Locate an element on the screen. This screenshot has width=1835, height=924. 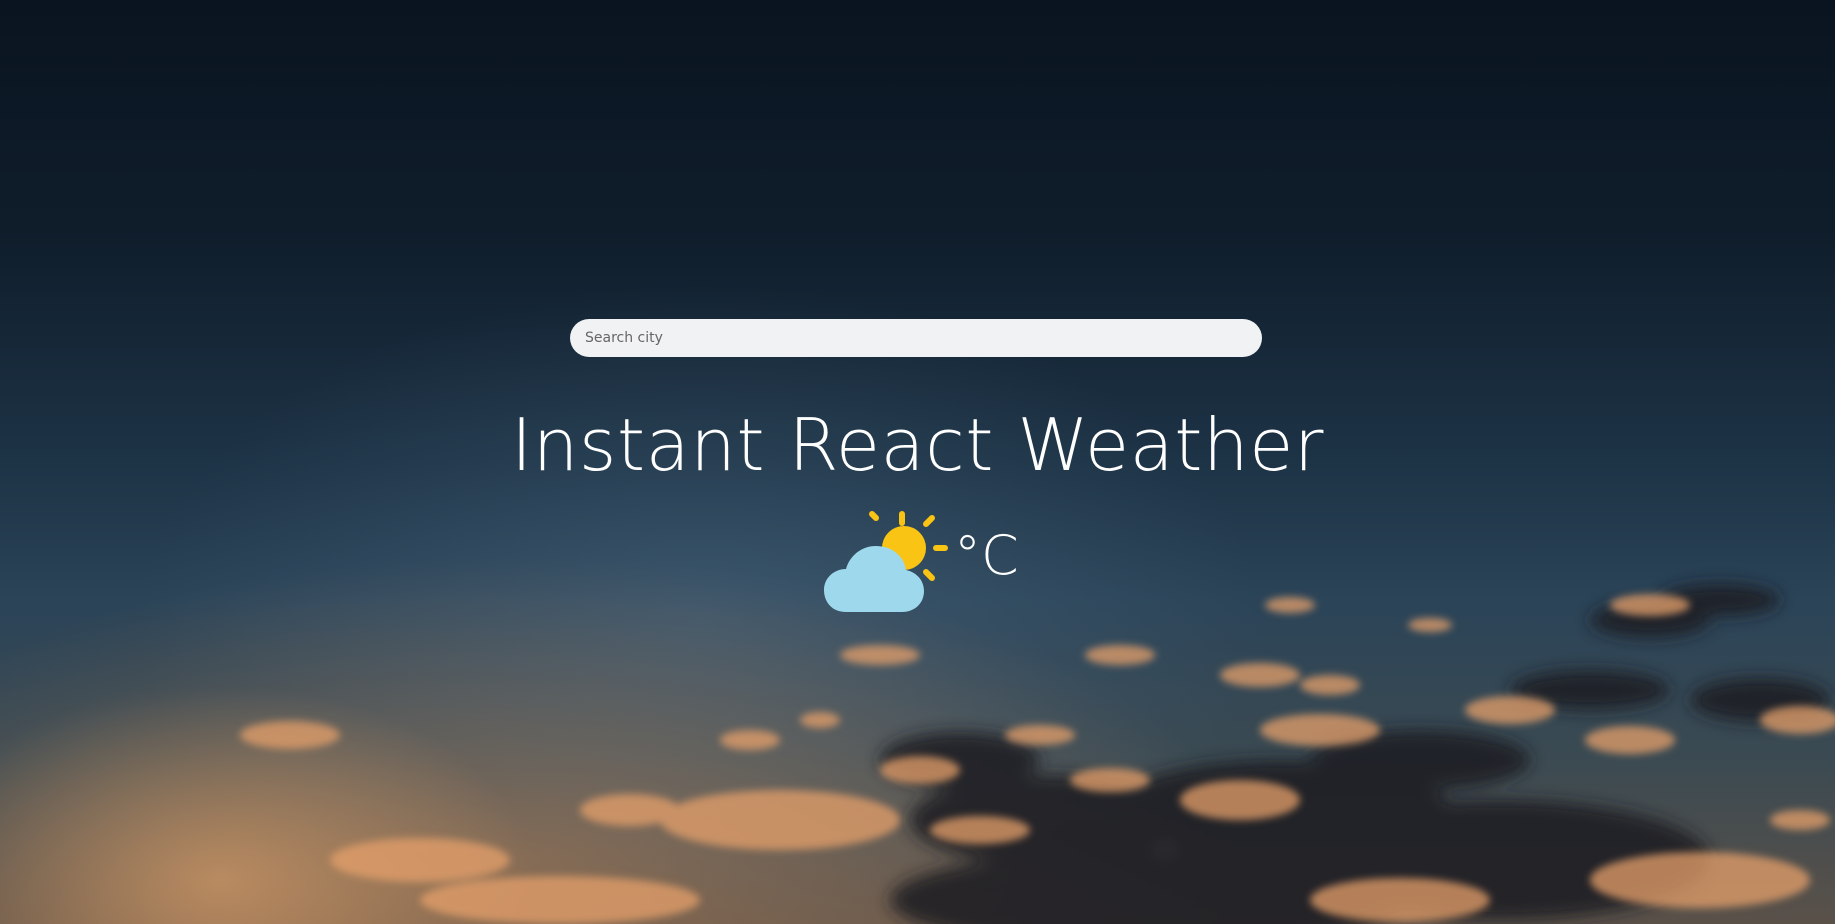
temperature-unit: °C is located at coordinates (986, 555).